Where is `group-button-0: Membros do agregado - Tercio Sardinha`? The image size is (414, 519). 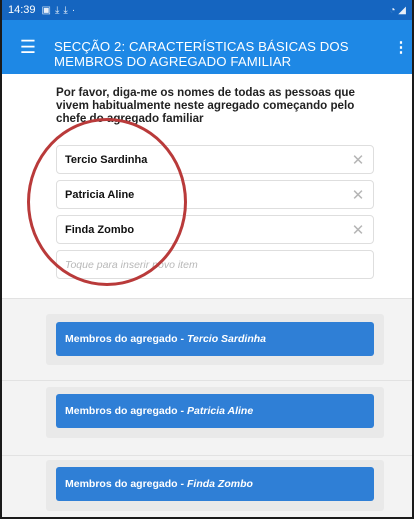
group-button-0: Membros do agregado - Tercio Sardinha is located at coordinates (215, 339).